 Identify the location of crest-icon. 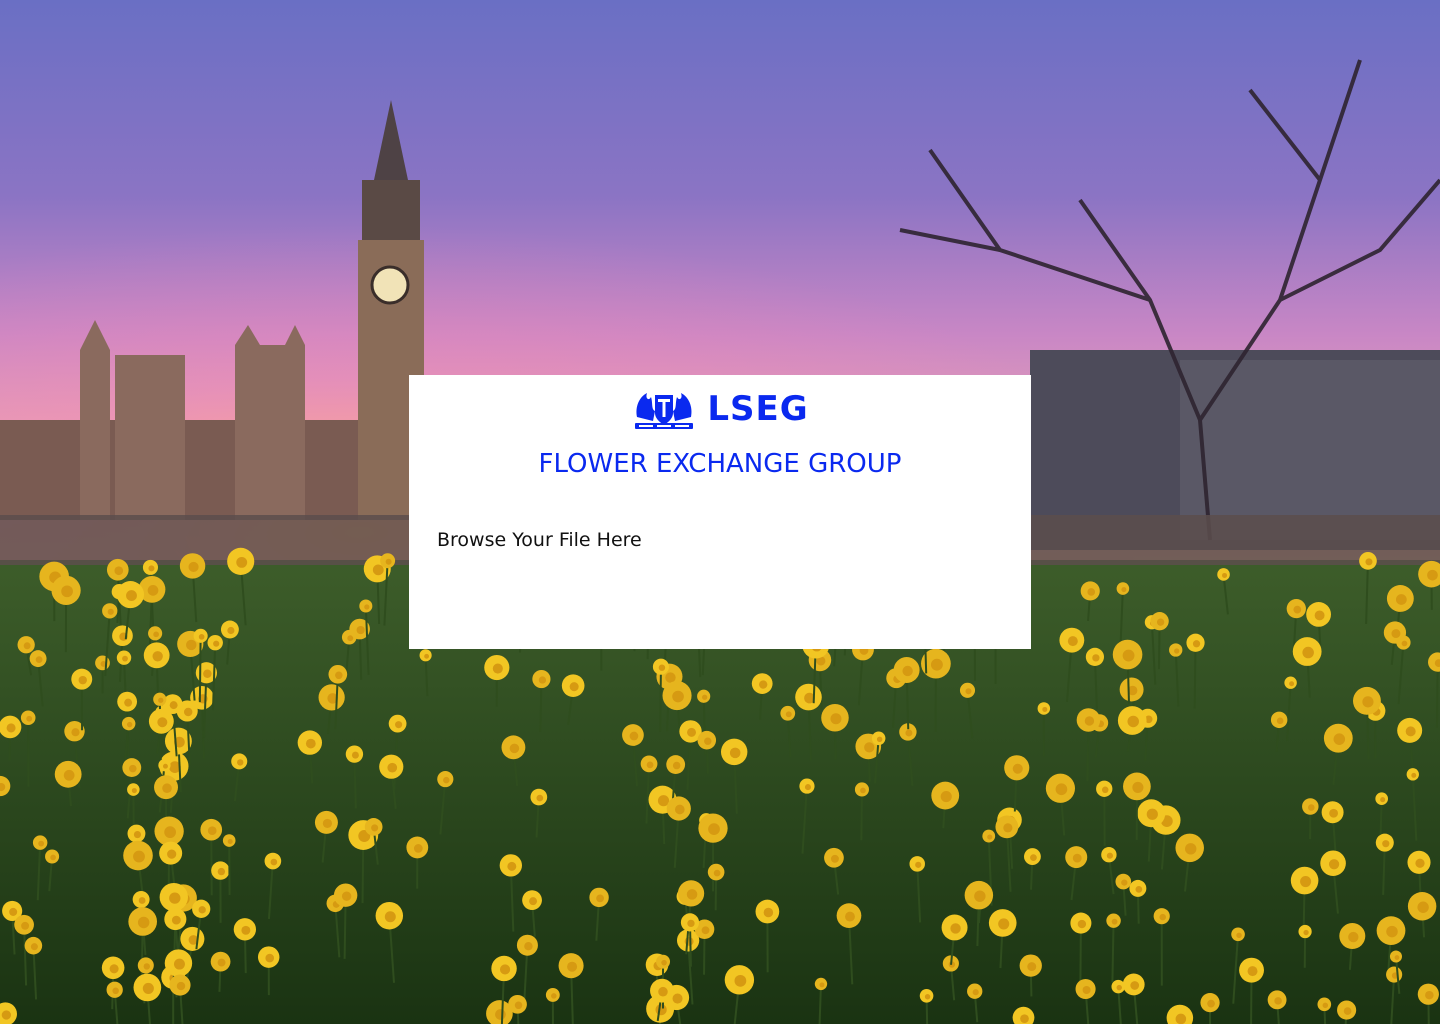
(664, 411).